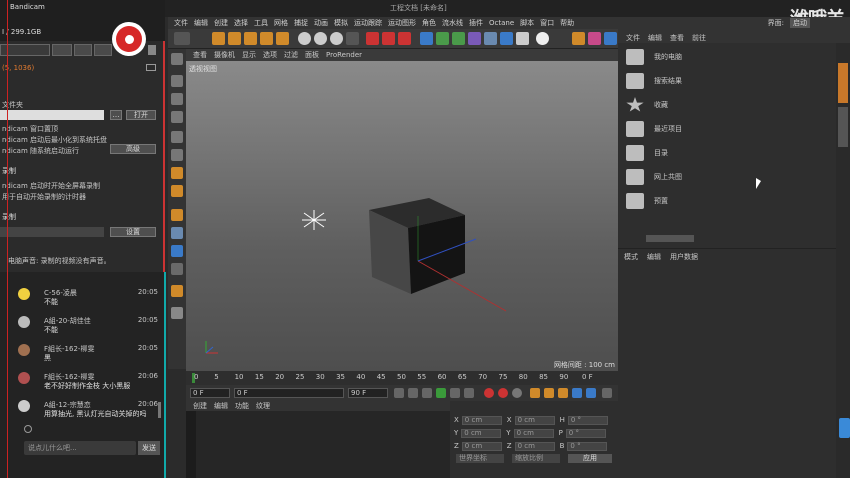 The image size is (850, 478). What do you see at coordinates (402, 23) in the screenshot?
I see `menu-mograph: 运动图形` at bounding box center [402, 23].